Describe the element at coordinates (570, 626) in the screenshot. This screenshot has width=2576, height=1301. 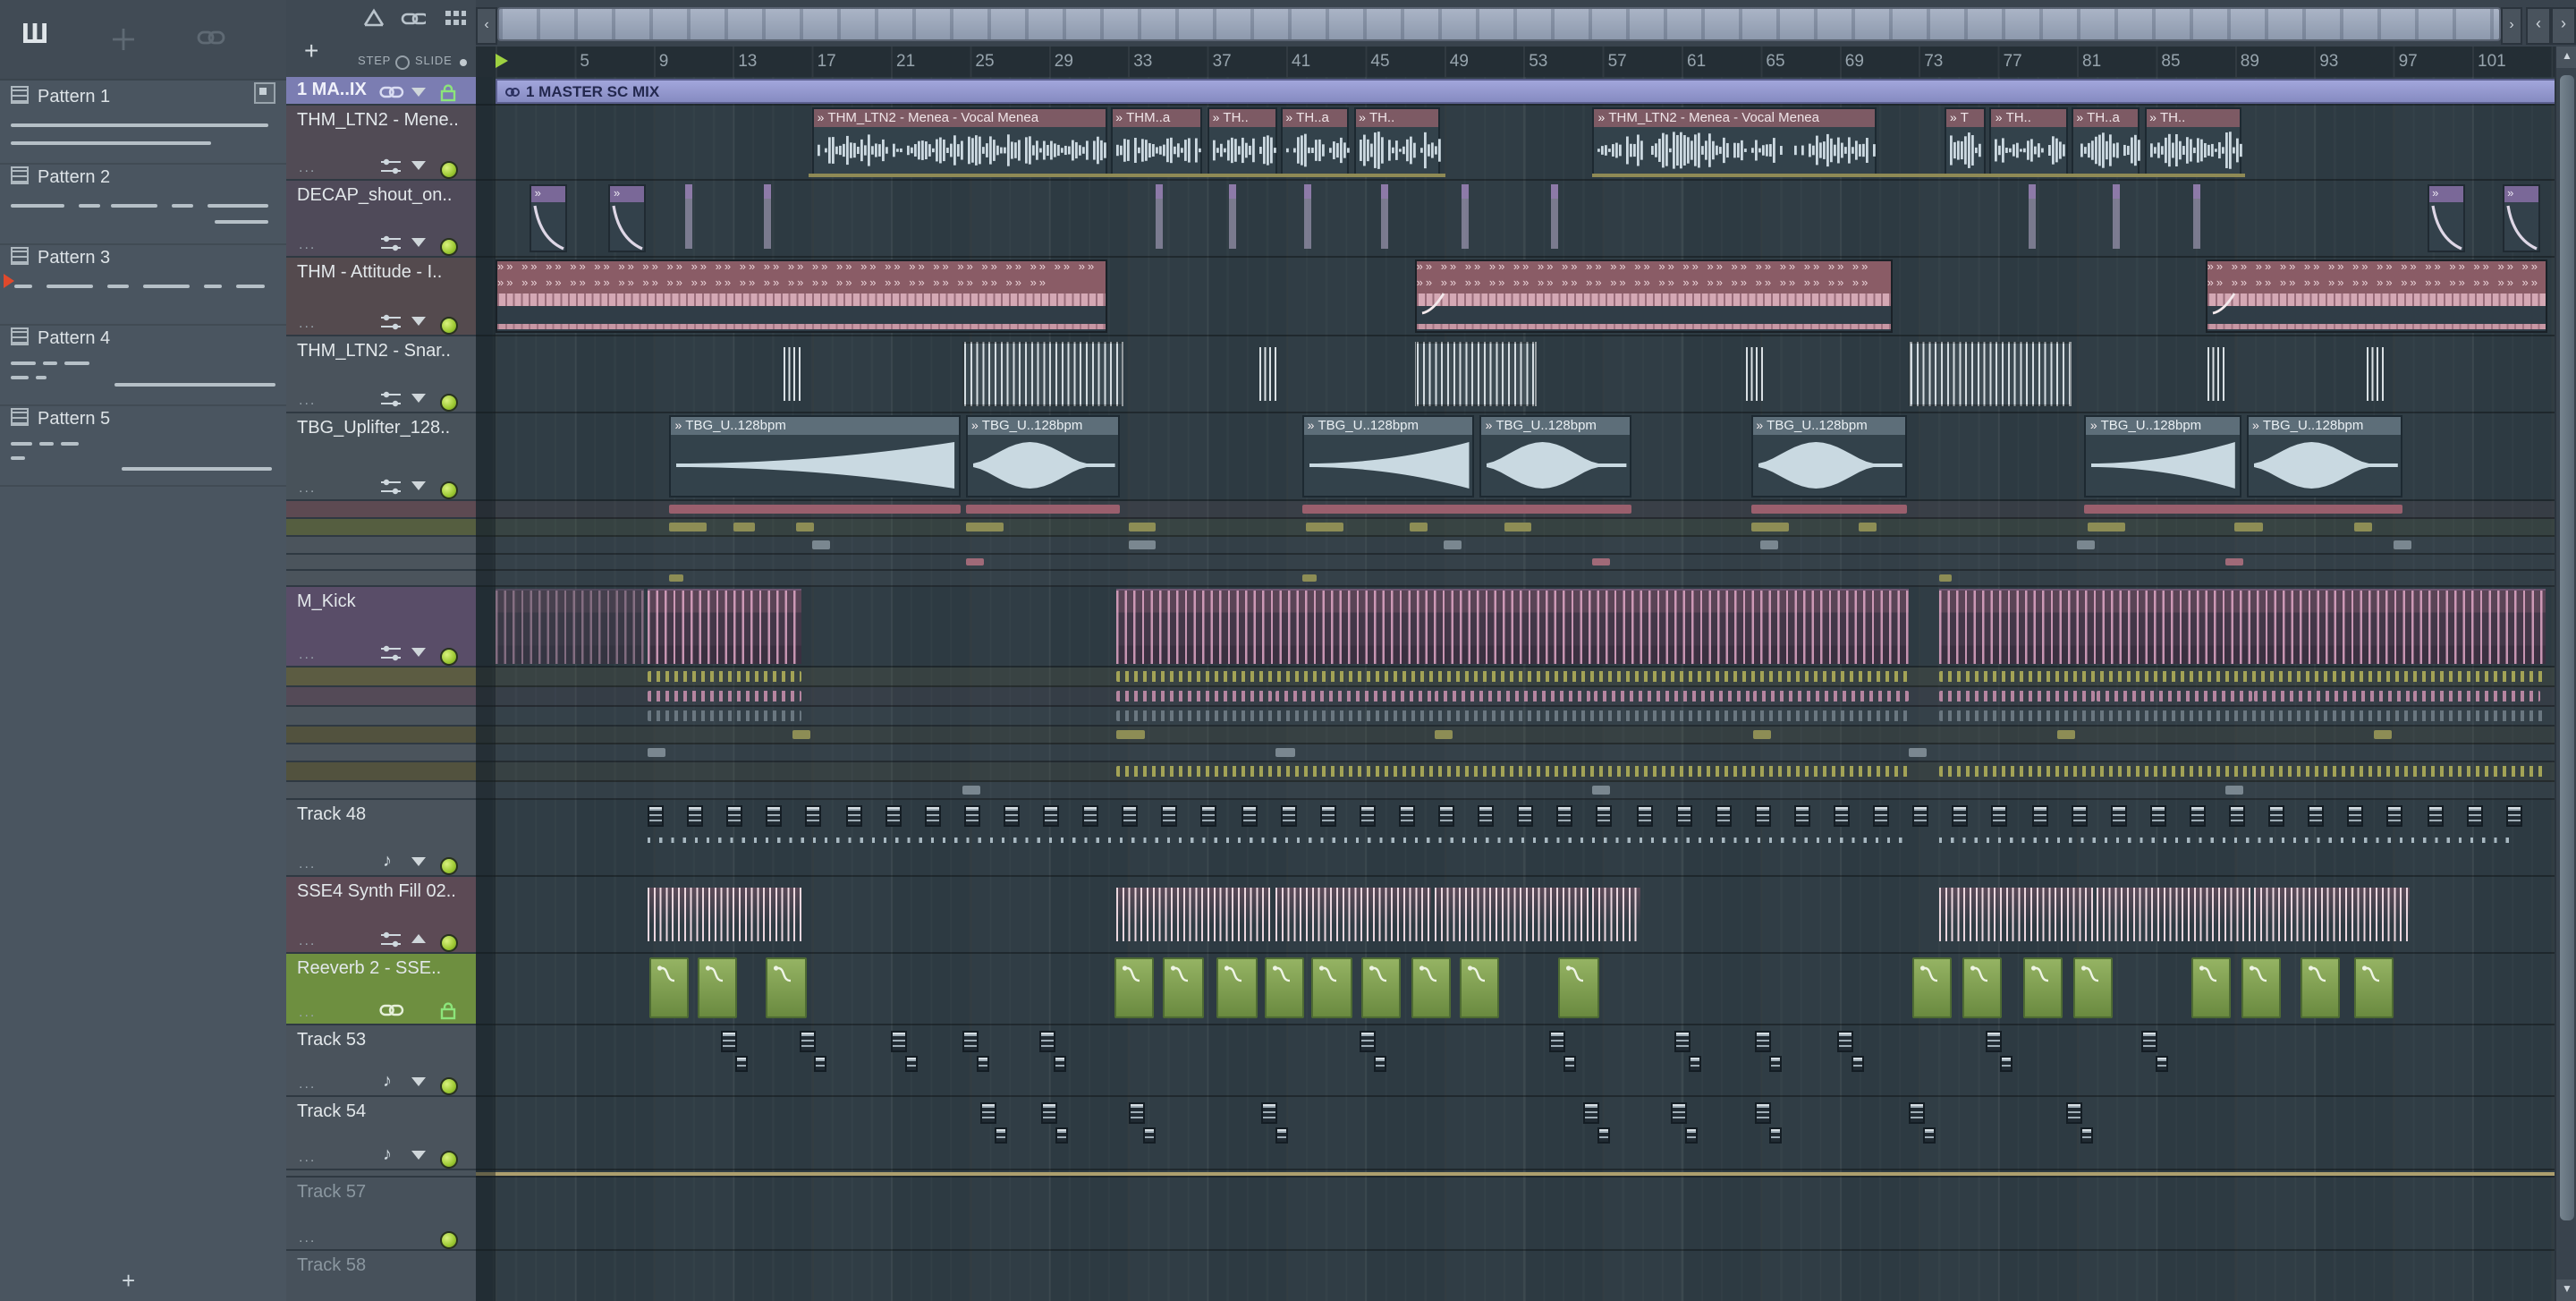
I see `clip-kick-pattern` at that location.